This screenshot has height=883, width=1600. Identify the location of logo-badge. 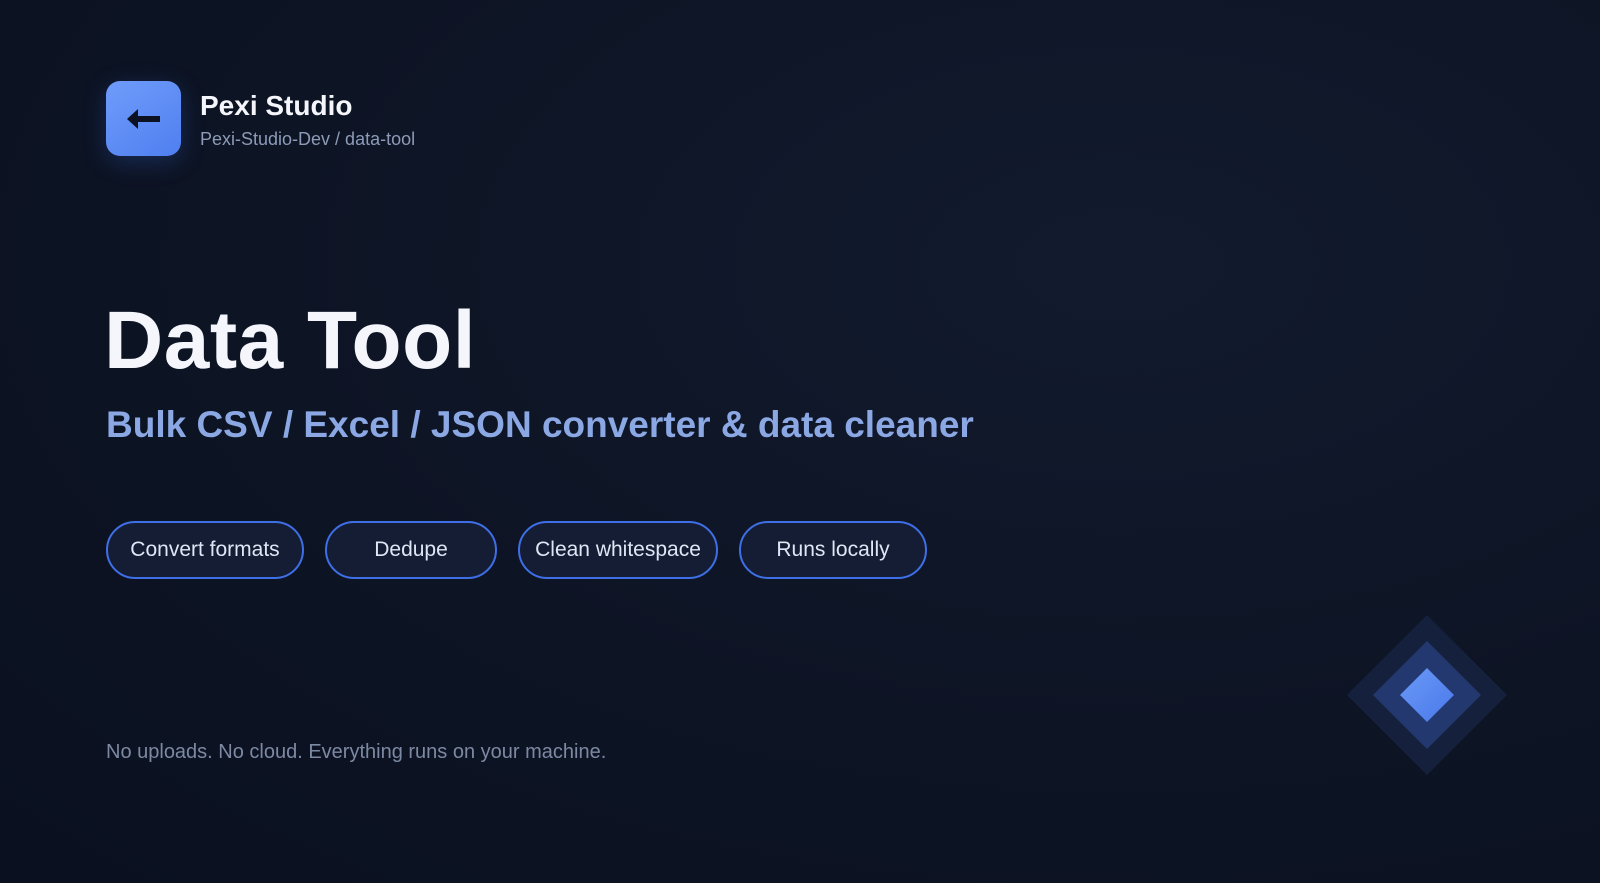
(143, 118).